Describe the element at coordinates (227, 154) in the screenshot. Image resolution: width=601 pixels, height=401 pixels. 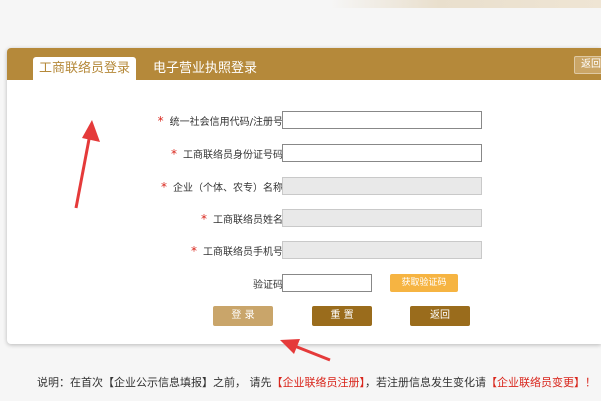
I see `field-label: * 工商联络员身份证号码` at that location.